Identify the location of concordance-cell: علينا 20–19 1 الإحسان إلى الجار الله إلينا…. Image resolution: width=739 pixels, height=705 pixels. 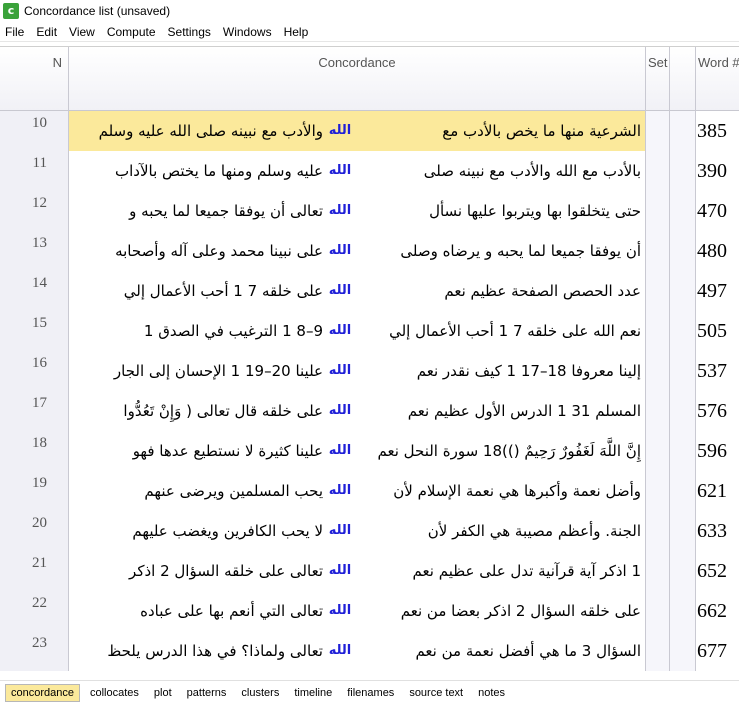
(357, 371).